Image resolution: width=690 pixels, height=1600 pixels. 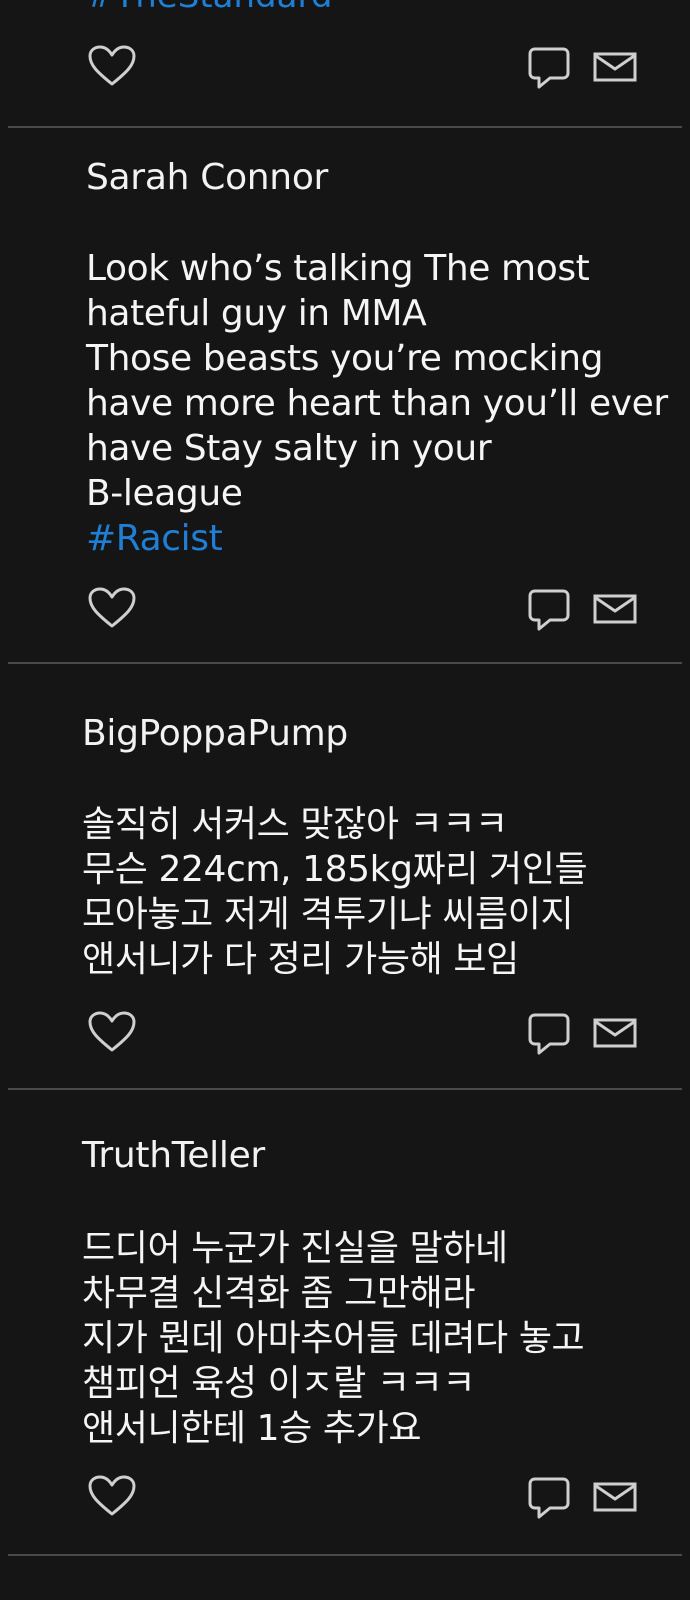 I want to click on post-divider, so click(x=345, y=1555).